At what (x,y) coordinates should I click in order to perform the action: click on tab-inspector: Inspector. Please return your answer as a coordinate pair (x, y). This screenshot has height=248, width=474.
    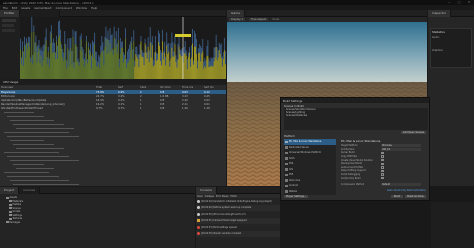
    Looking at the image, I should click on (439, 13).